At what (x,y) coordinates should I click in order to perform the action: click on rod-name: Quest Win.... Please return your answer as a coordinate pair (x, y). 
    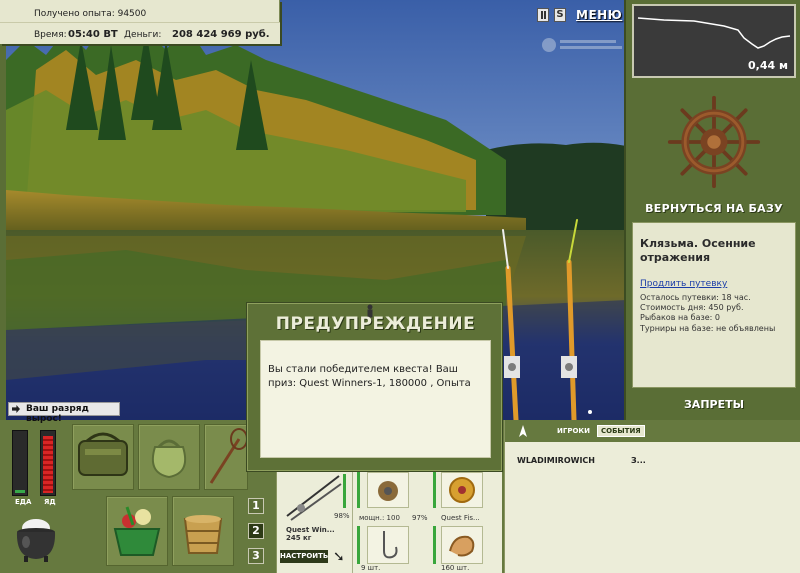
    Looking at the image, I should click on (310, 530).